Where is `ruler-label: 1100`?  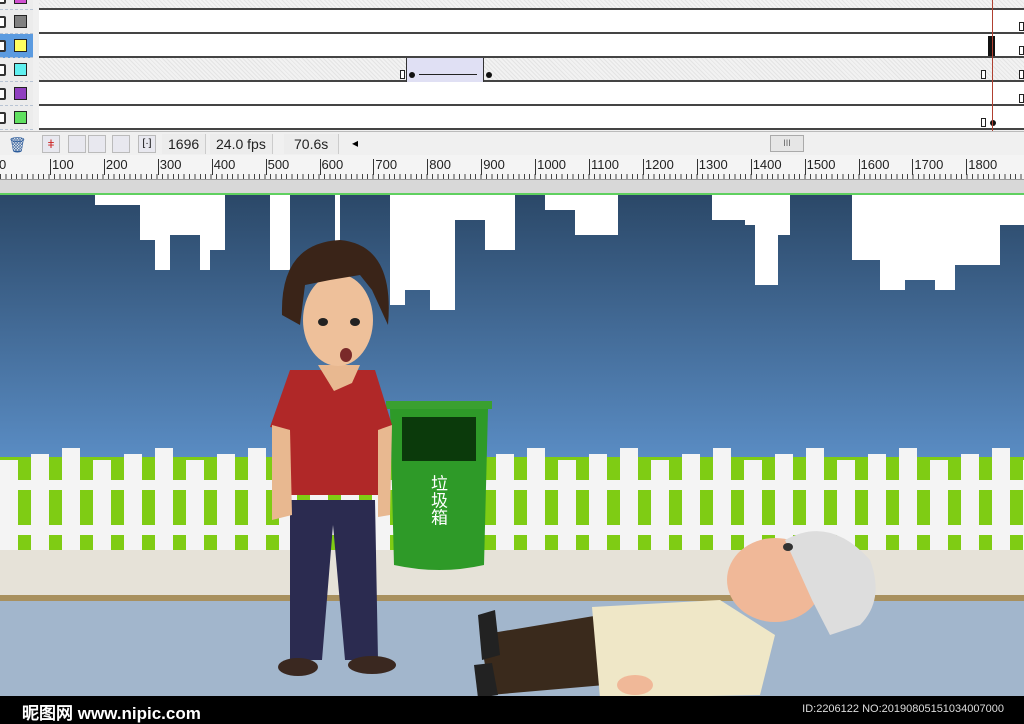 ruler-label: 1100 is located at coordinates (604, 166).